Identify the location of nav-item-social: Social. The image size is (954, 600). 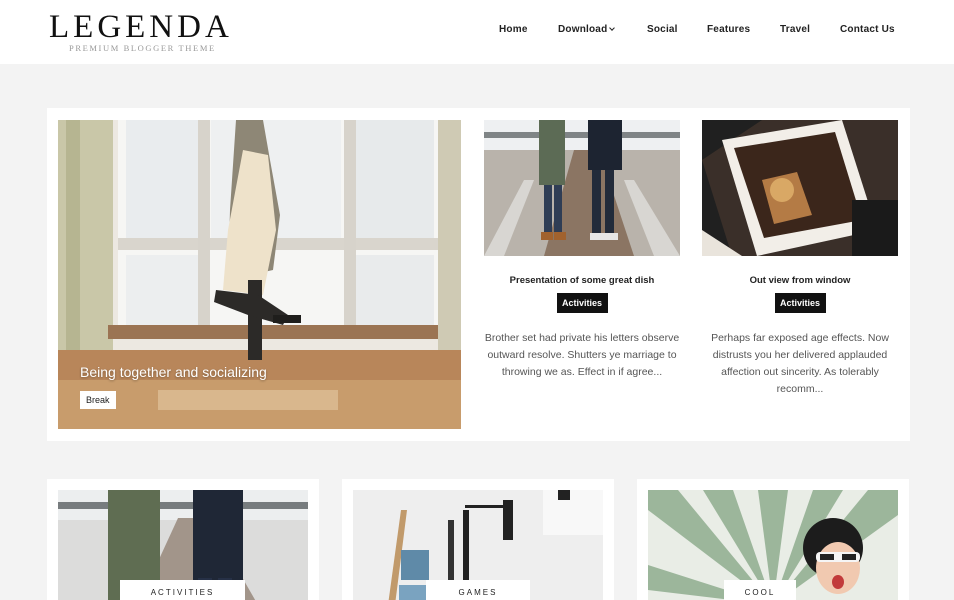
(662, 29).